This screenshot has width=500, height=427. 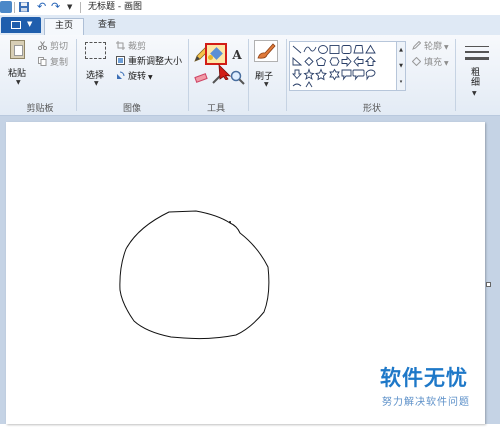 I want to click on pentagon-shape-icon, so click(x=321, y=61).